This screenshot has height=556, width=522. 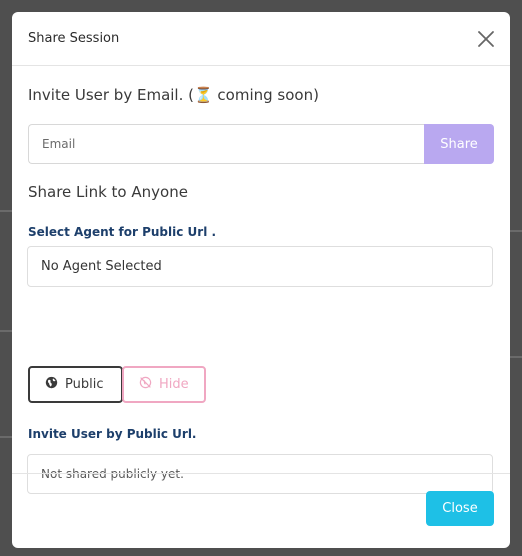 What do you see at coordinates (112, 434) in the screenshot?
I see `invite-url-label: Invite User by Public Url.` at bounding box center [112, 434].